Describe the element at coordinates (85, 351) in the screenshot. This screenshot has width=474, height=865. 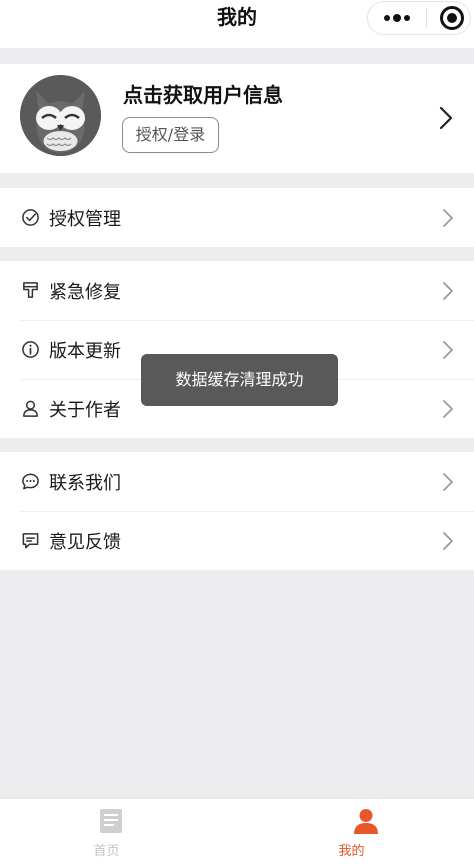
I see `menu-item-label: 版本更新` at that location.